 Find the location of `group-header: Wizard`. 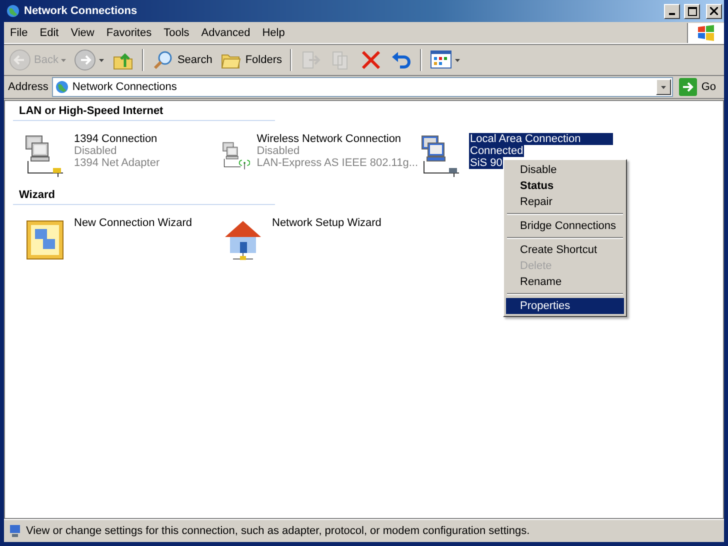

group-header: Wizard is located at coordinates (144, 197).